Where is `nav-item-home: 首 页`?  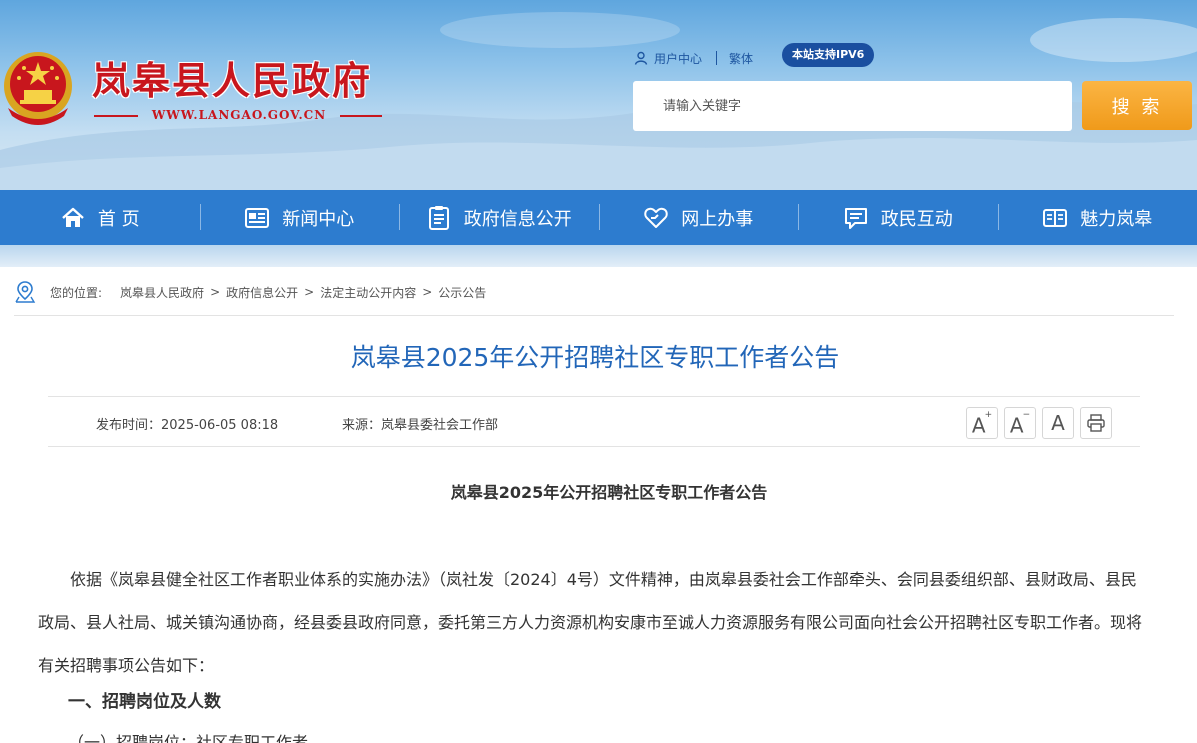
nav-item-home: 首 页 is located at coordinates (100, 217).